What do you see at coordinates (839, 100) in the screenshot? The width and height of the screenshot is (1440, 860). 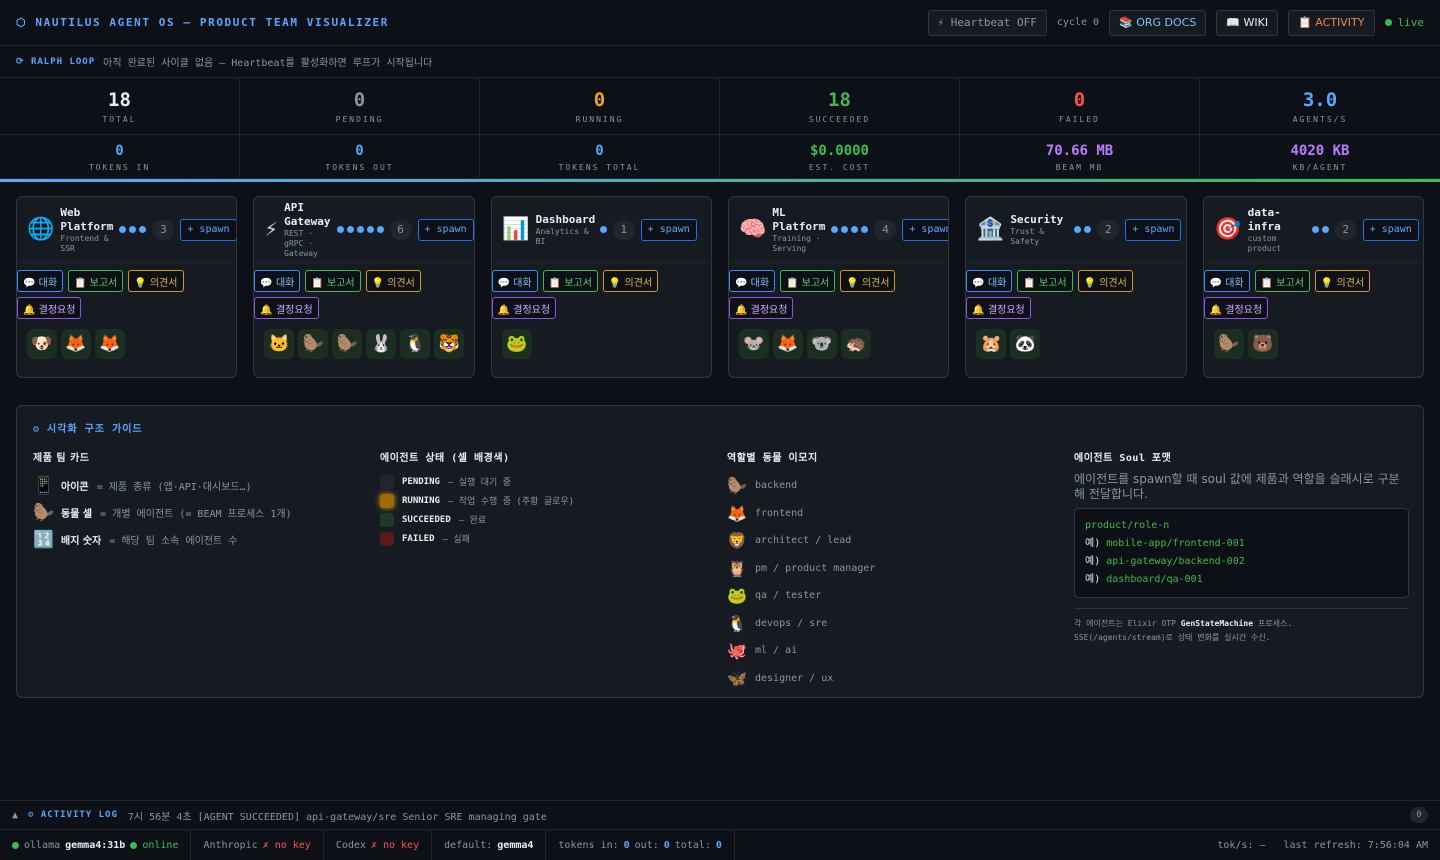 I see `stat-value: 18` at bounding box center [839, 100].